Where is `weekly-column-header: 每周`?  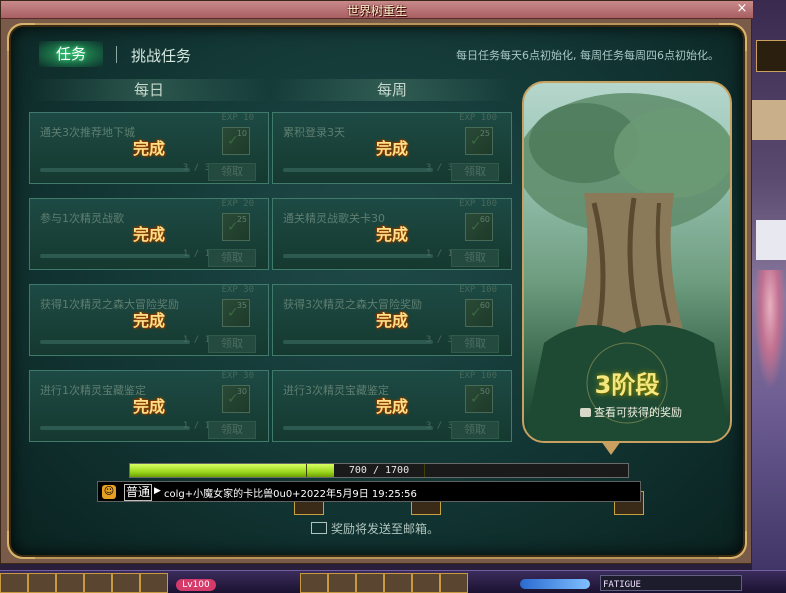
weekly-column-header: 每周 is located at coordinates (392, 90).